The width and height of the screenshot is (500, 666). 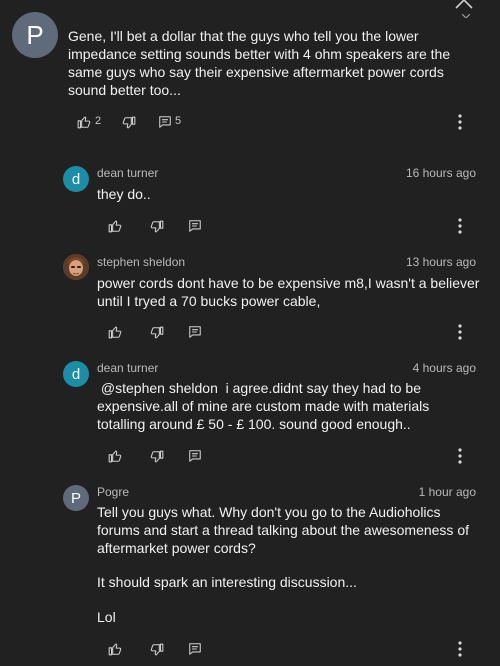 What do you see at coordinates (466, 16) in the screenshot?
I see `cut-glyph` at bounding box center [466, 16].